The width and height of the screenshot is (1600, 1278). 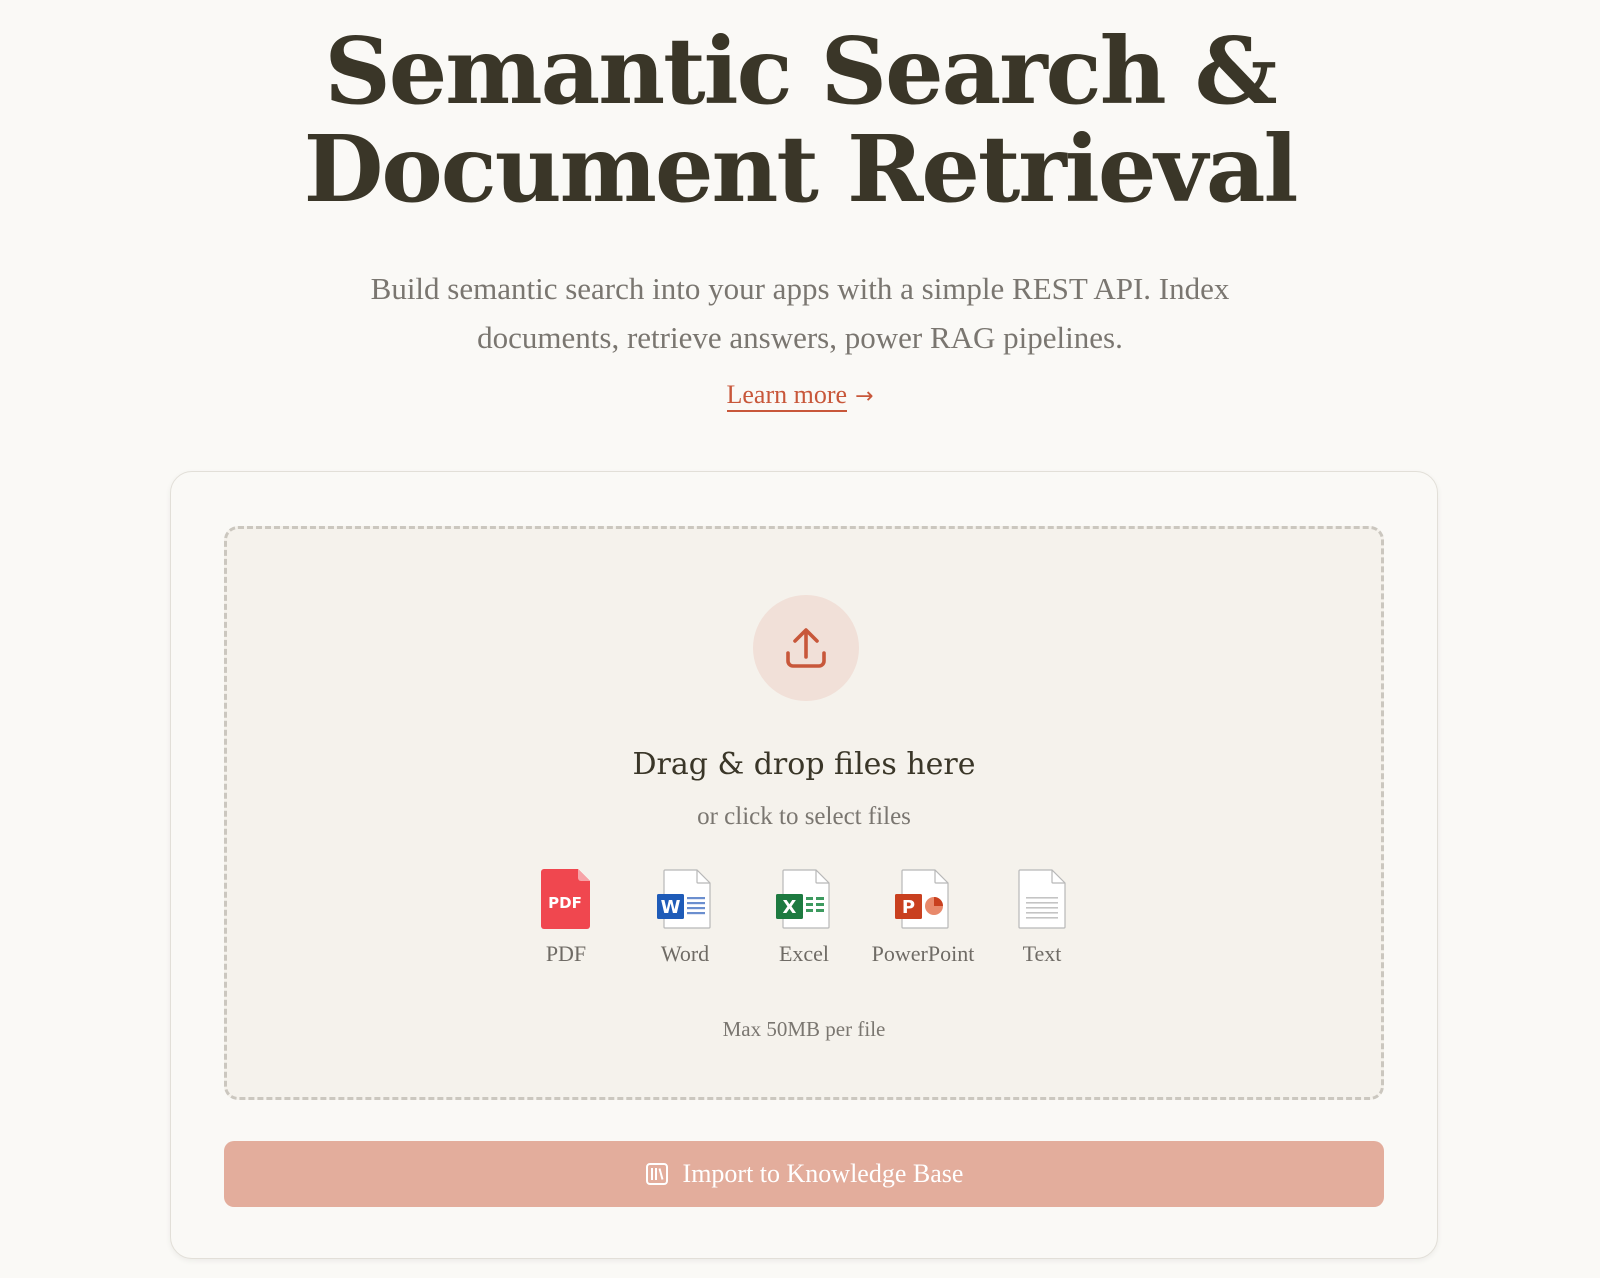 I want to click on filetype-word: W Word, so click(x=685, y=918).